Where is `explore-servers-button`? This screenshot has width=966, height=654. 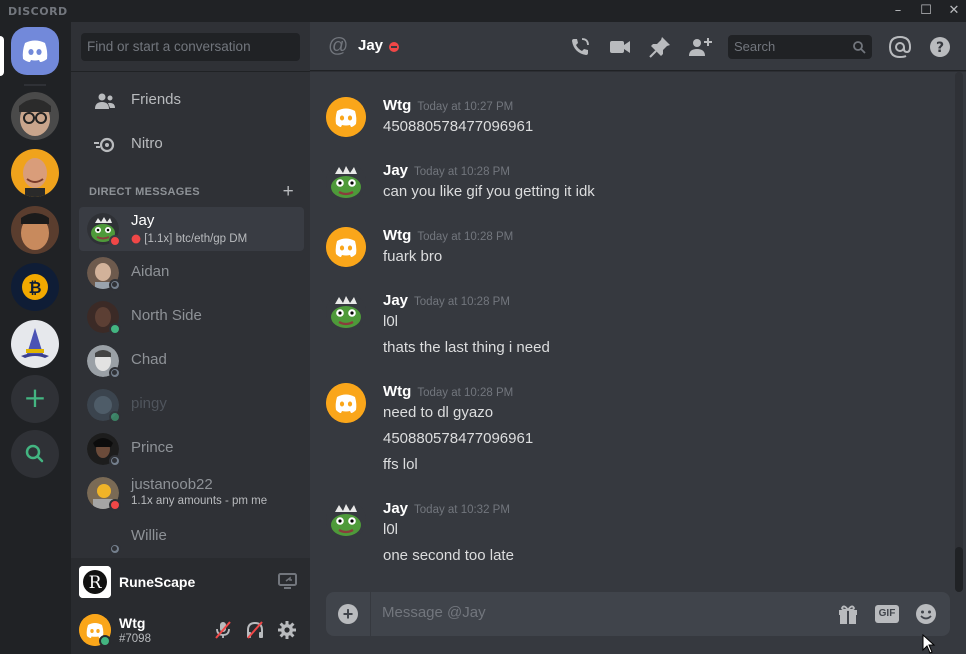
explore-servers-button is located at coordinates (35, 454).